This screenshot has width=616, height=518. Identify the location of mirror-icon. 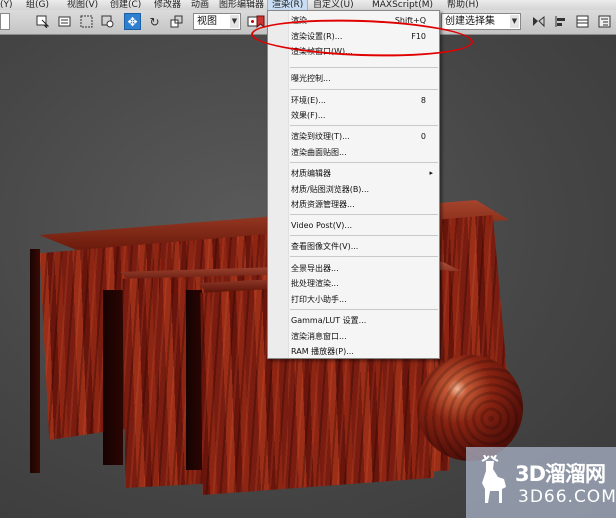
(538, 21).